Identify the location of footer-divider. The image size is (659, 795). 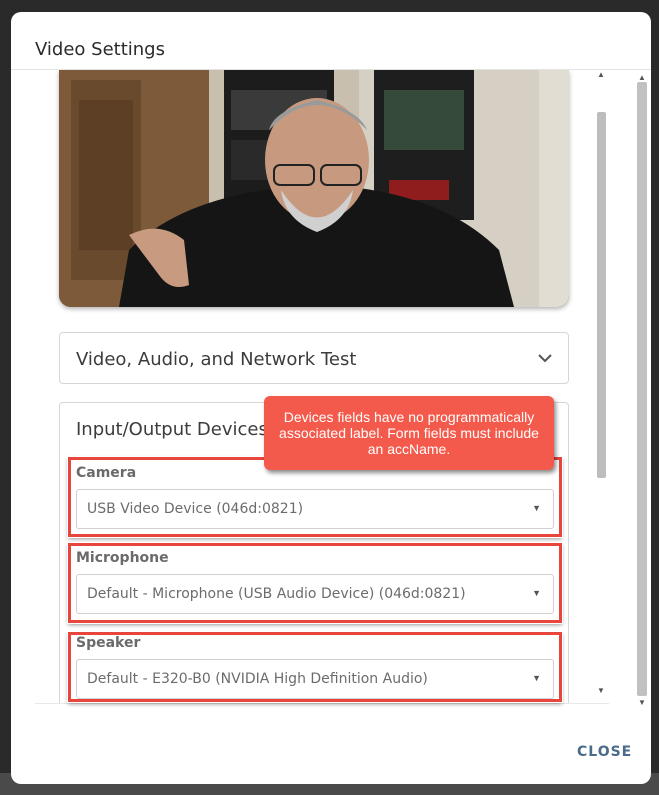
(322, 703).